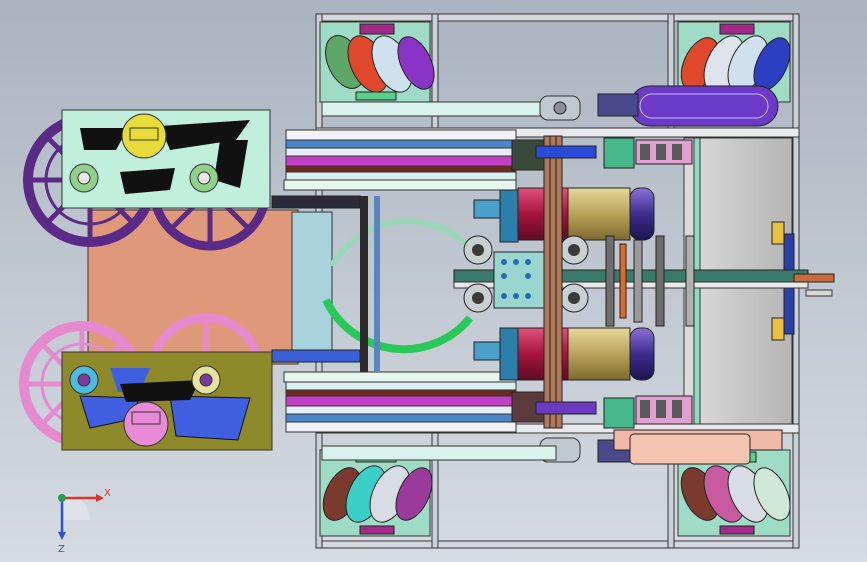 Image resolution: width=867 pixels, height=562 pixels. What do you see at coordinates (107, 493) in the screenshot?
I see `x-axis-label: X` at bounding box center [107, 493].